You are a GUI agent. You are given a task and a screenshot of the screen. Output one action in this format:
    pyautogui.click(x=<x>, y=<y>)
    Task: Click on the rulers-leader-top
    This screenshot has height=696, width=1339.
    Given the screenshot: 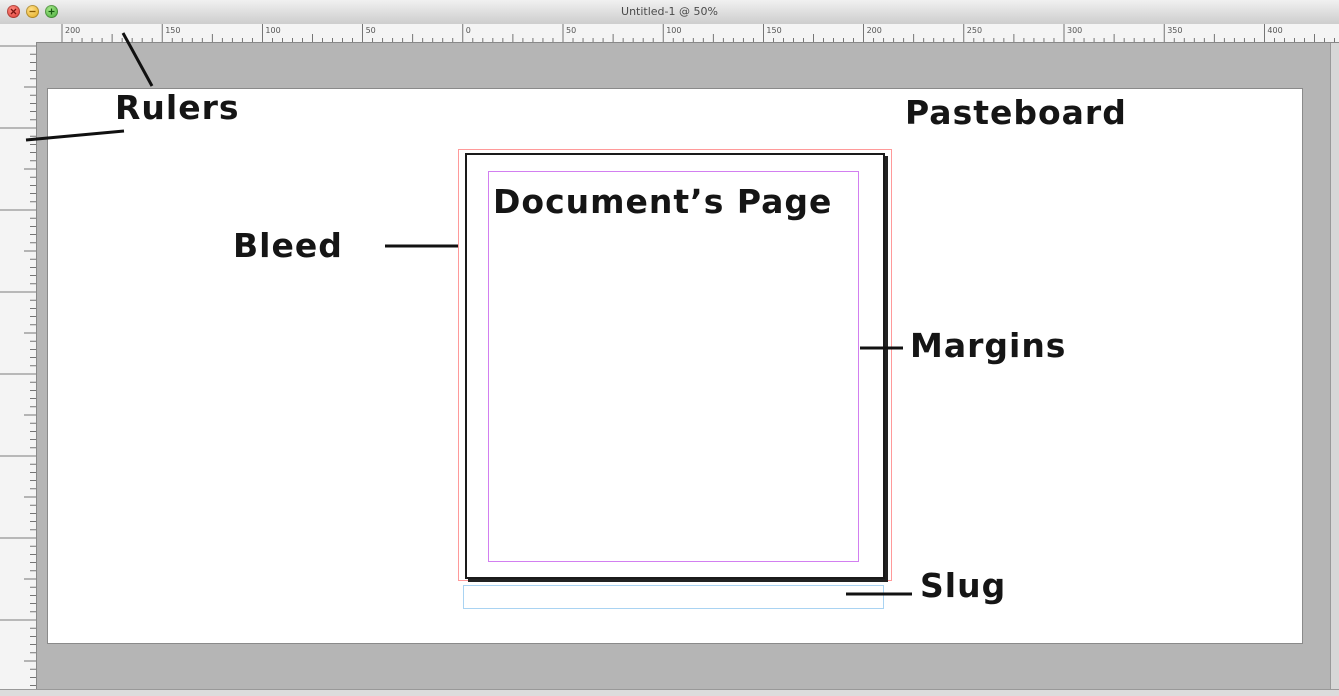 What is the action you would take?
    pyautogui.click(x=137, y=59)
    